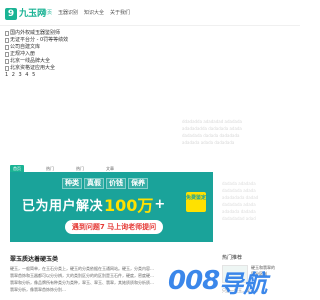 The width and height of the screenshot is (320, 300). I want to click on nav-identify: 玉器识别, so click(68, 13).